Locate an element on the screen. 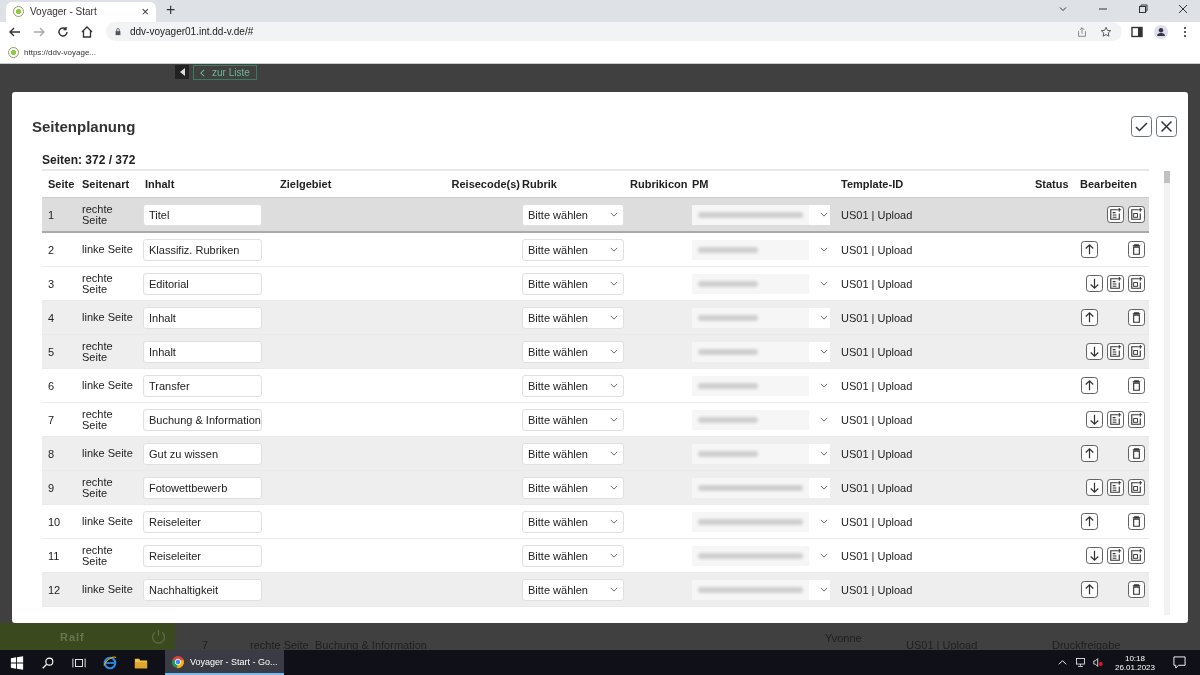 The width and height of the screenshot is (1200, 675). table-cell-text: rechte Seite is located at coordinates (98, 555).